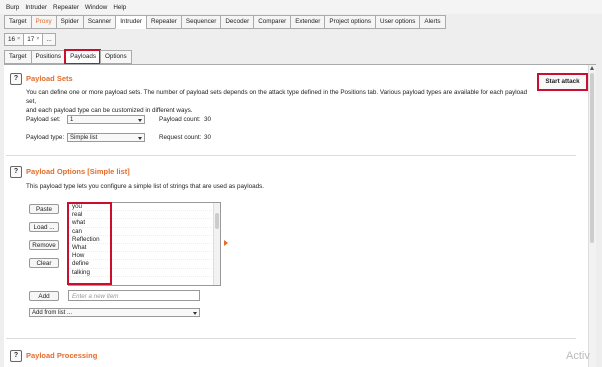 This screenshot has height=367, width=602. I want to click on payload-type-label: Payload type:, so click(45, 137).